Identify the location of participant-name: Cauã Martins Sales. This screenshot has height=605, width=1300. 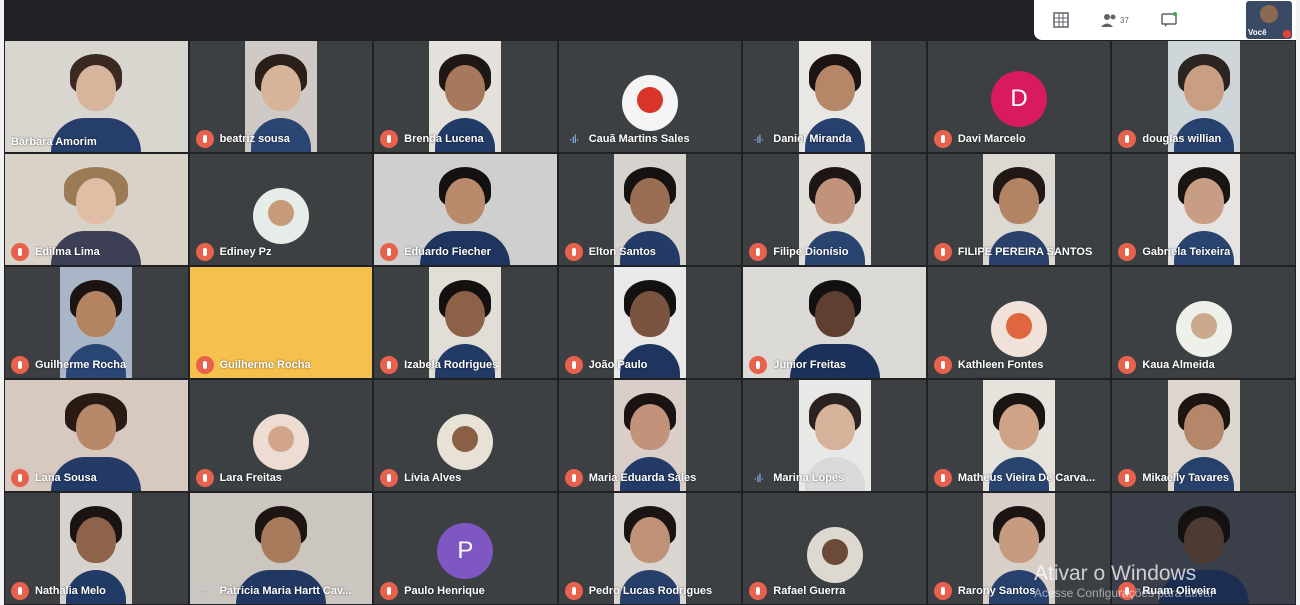
(639, 139).